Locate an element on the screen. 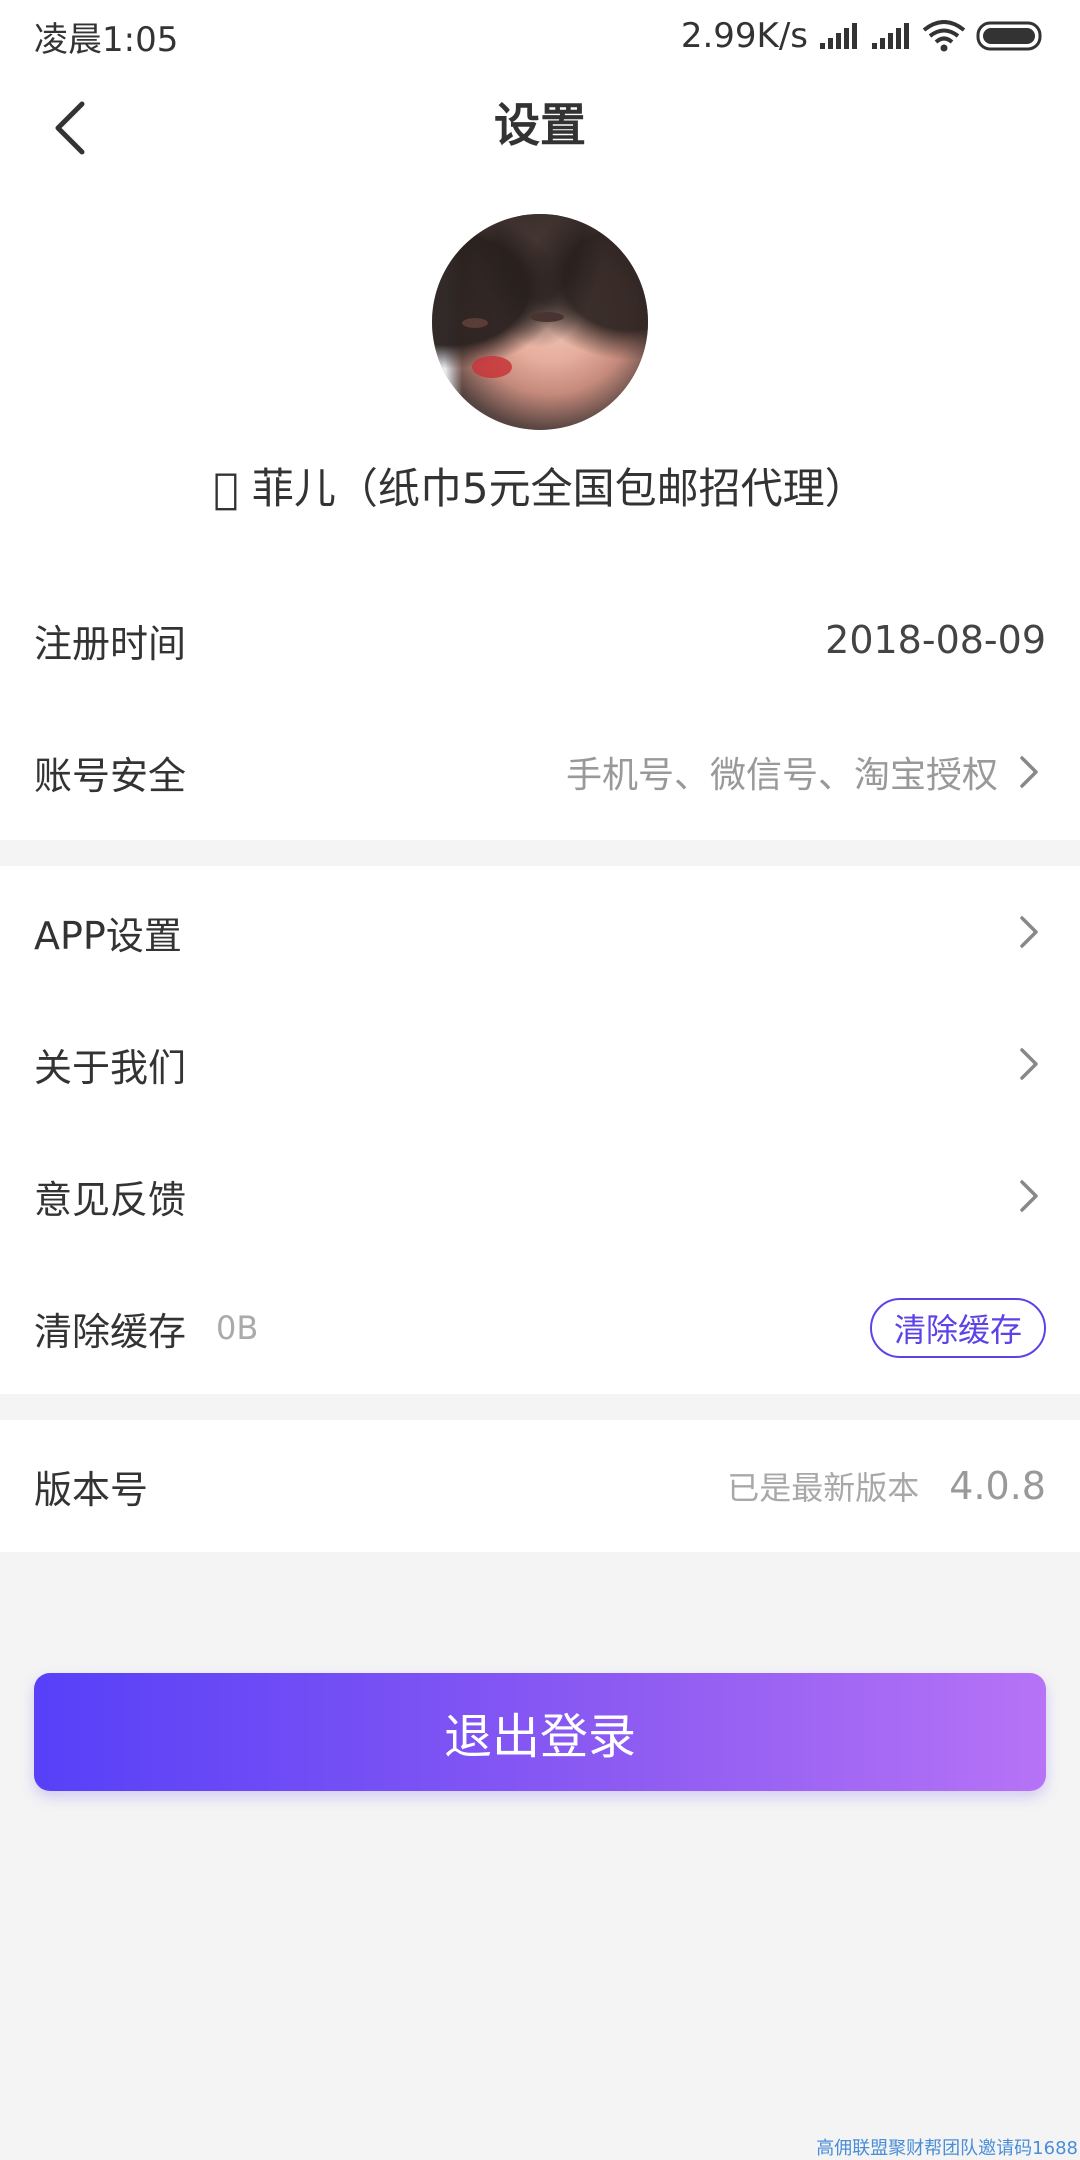 The height and width of the screenshot is (2160, 1080). version-status: 已是最新版本 is located at coordinates (823, 1488).